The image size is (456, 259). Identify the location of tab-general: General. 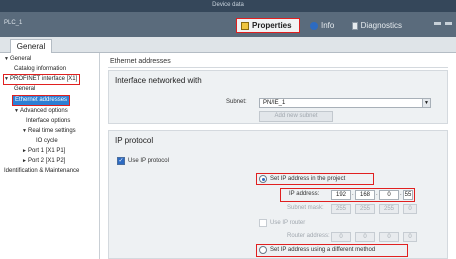
(31, 46).